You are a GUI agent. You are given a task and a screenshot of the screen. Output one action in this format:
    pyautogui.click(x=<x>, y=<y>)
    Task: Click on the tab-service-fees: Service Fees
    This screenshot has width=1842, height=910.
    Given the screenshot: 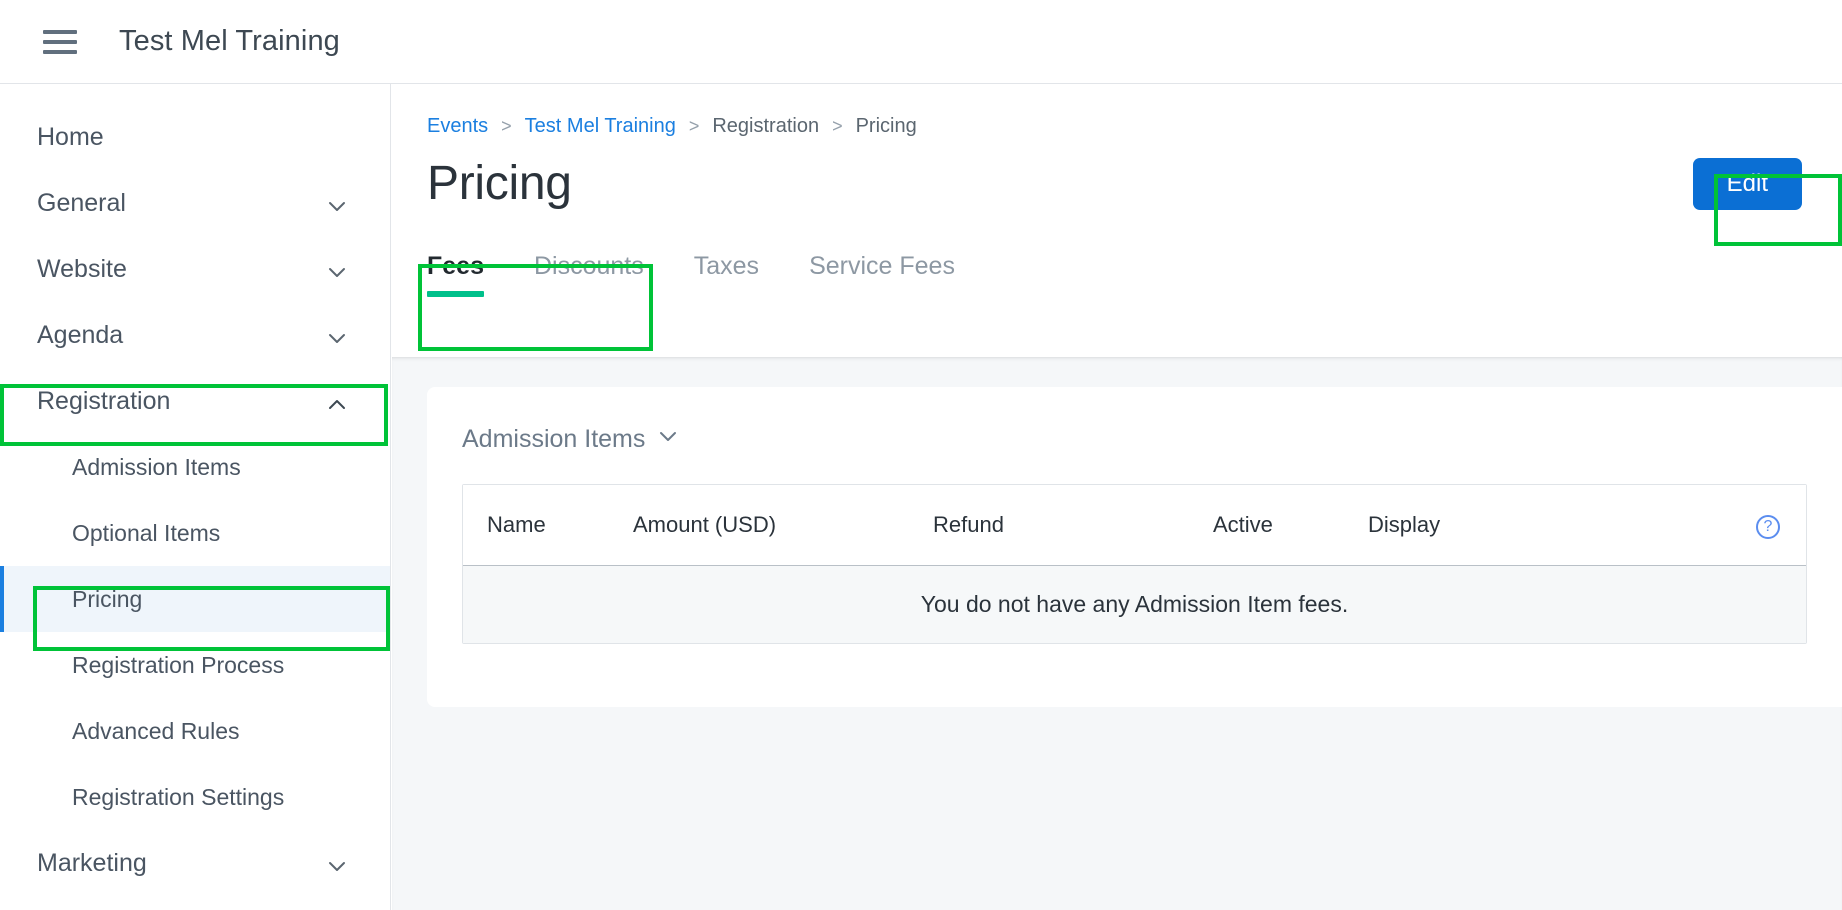 What is the action you would take?
    pyautogui.click(x=882, y=274)
    